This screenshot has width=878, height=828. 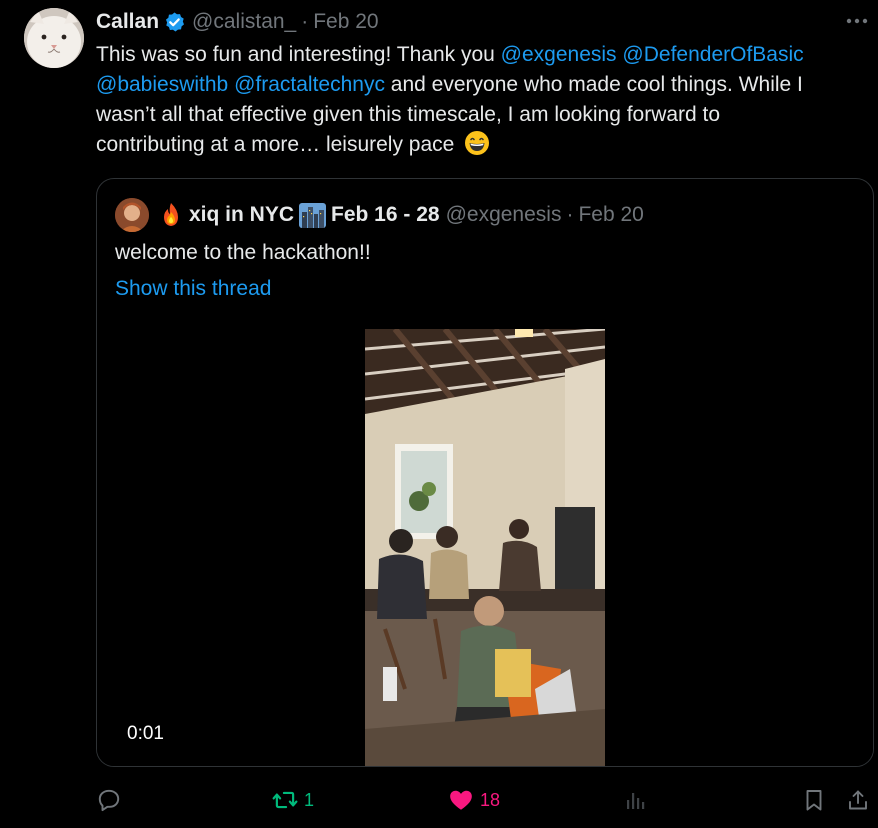 I want to click on video-frame, so click(x=485, y=547).